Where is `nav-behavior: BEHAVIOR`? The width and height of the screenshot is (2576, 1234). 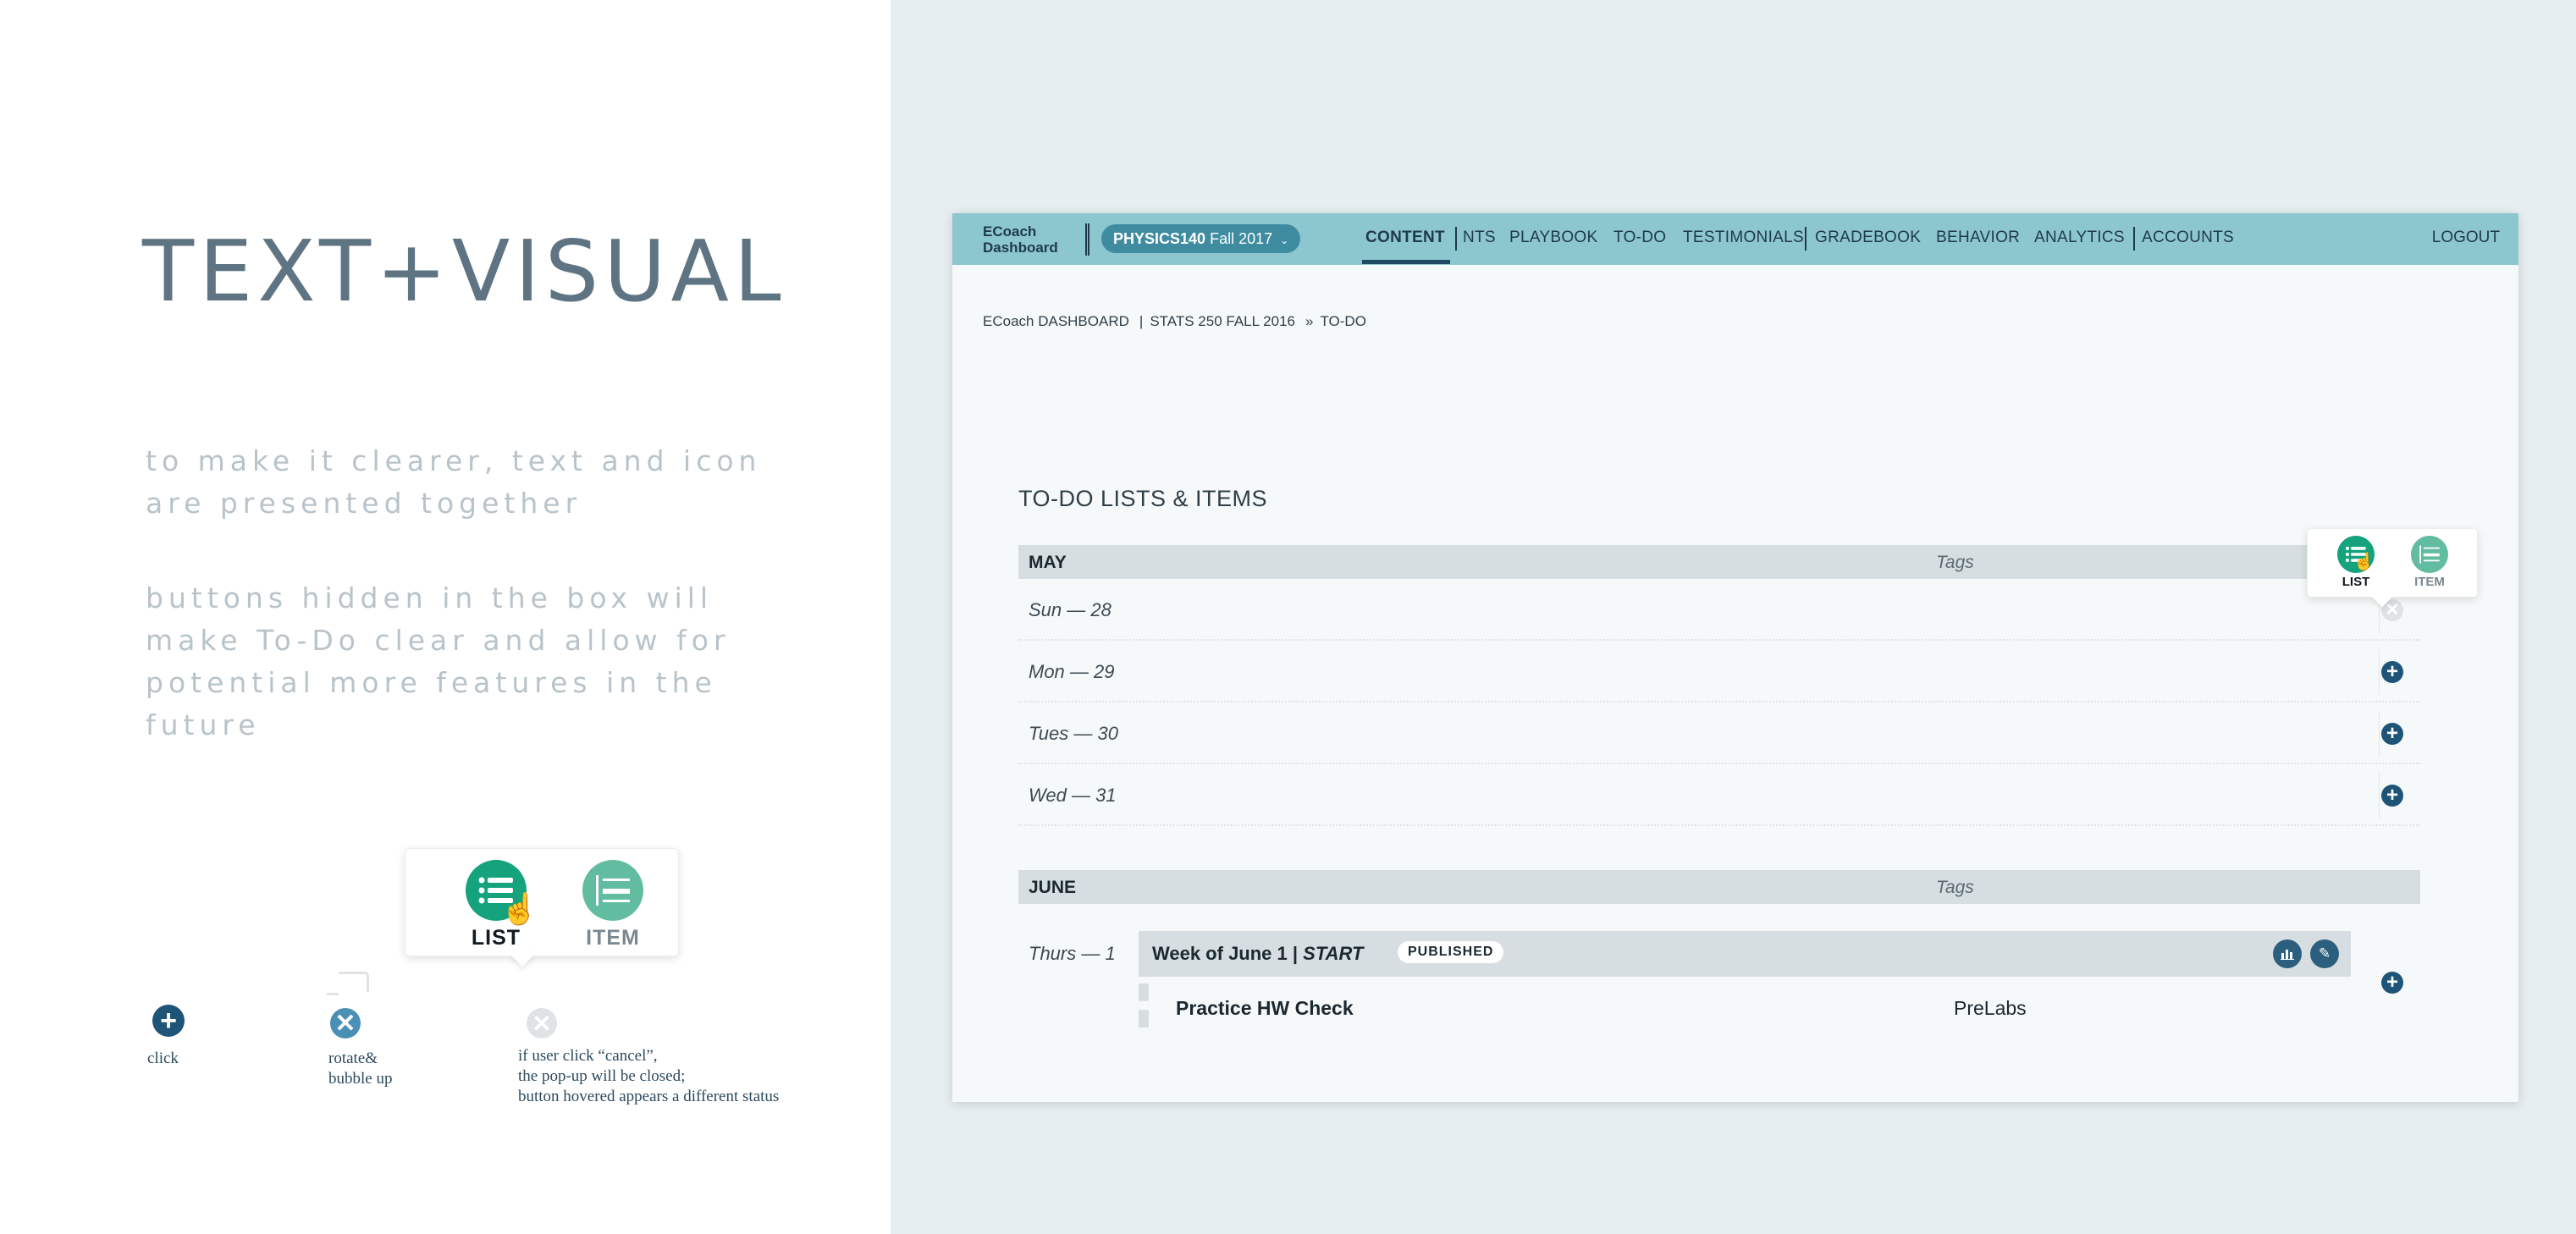 nav-behavior: BEHAVIOR is located at coordinates (1978, 238).